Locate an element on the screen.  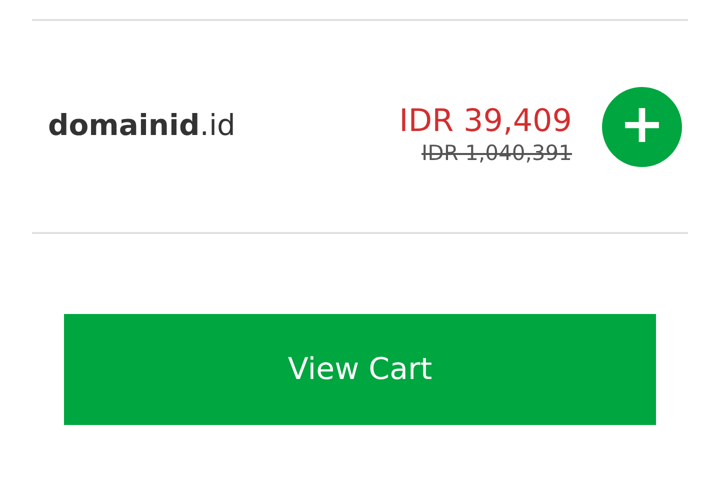
domain-name: domainid.id is located at coordinates (142, 125).